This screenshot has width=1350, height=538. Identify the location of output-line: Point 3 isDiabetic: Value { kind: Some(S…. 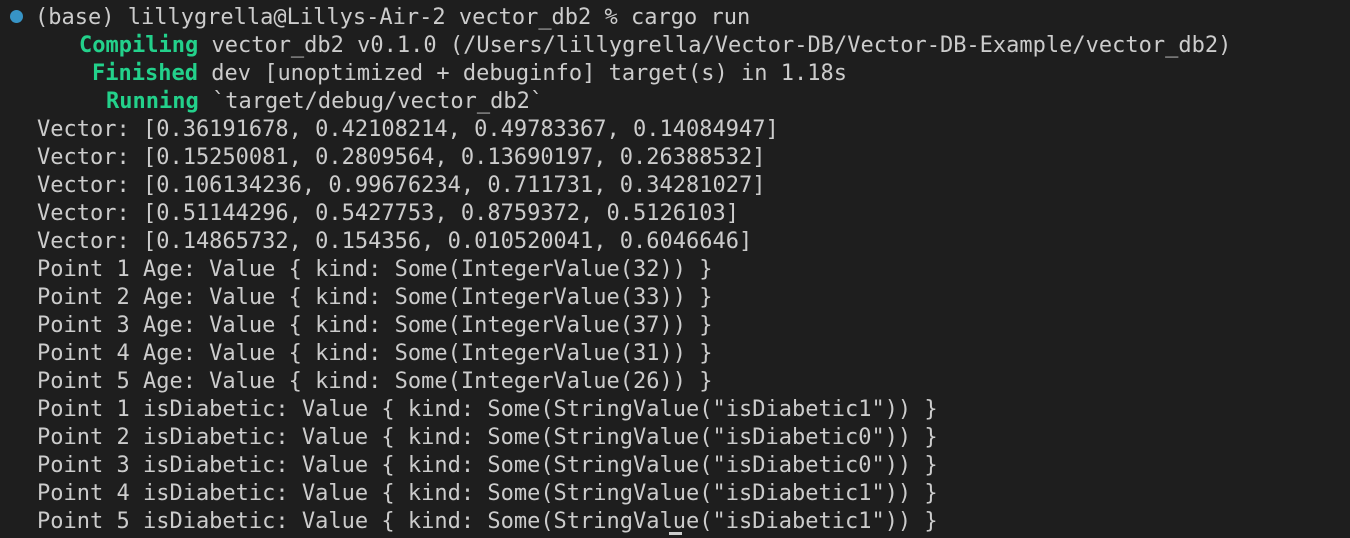
(487, 465).